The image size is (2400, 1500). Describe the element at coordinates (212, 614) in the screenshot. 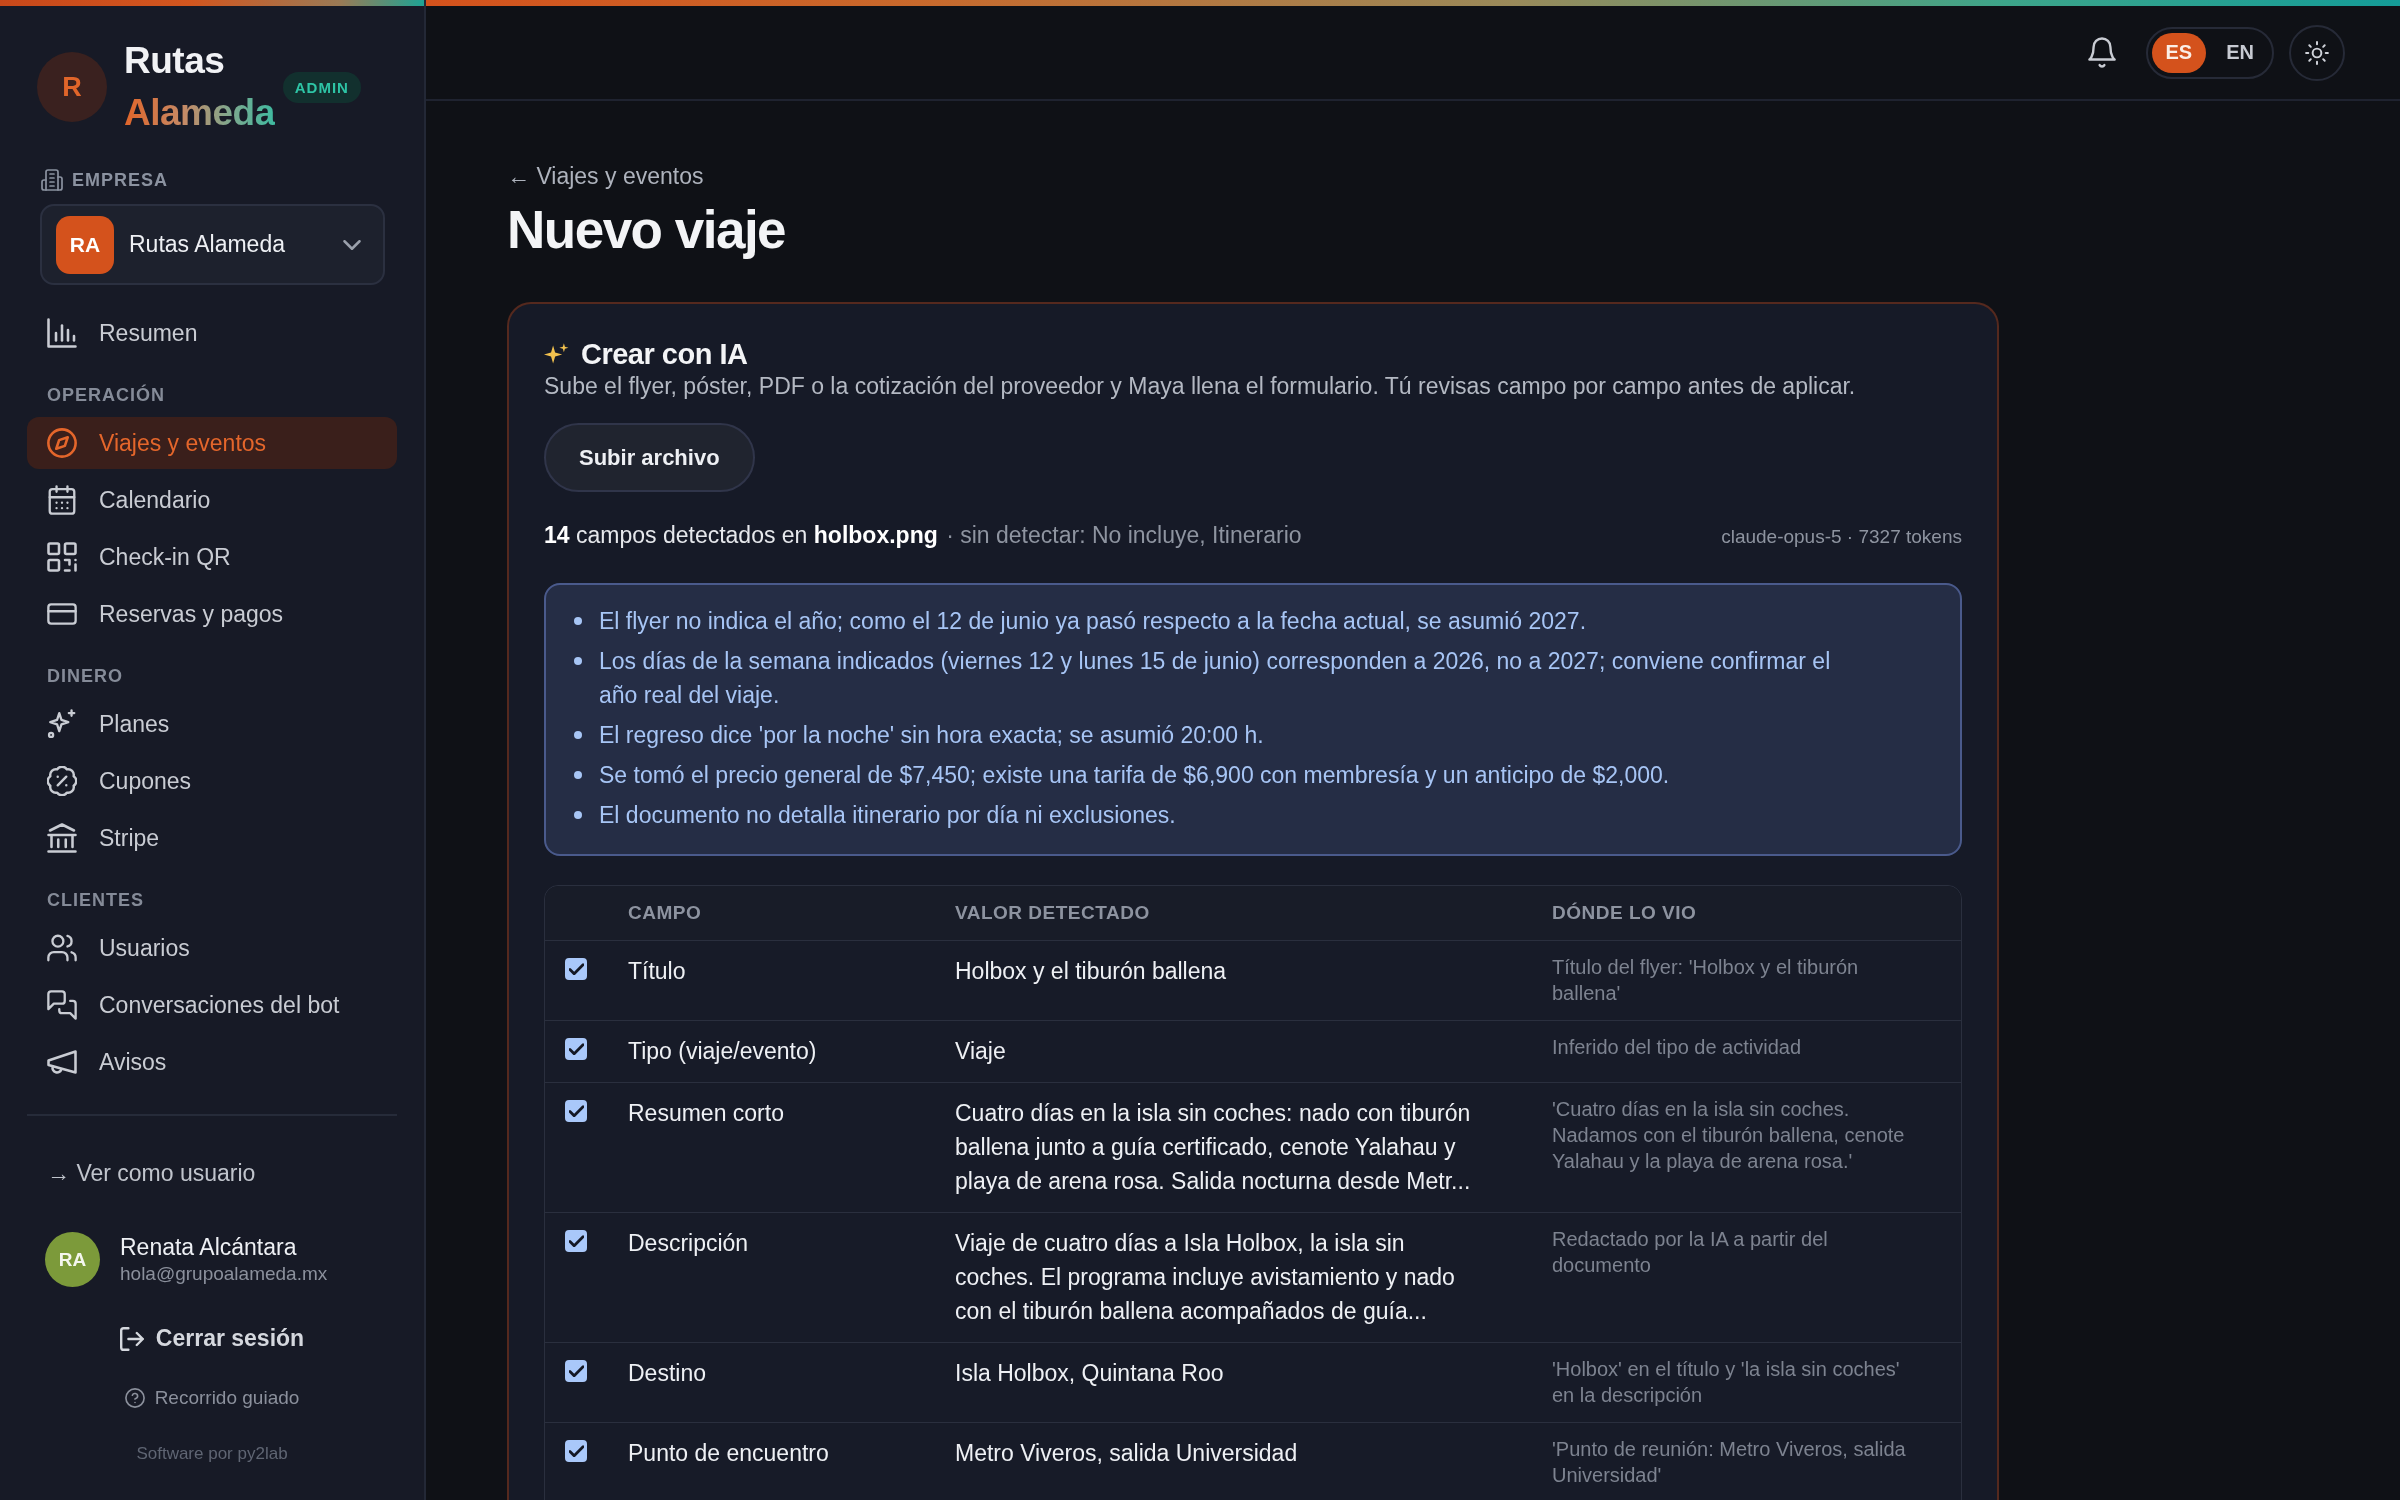

I see `nav-item: Reservas y pagos` at that location.